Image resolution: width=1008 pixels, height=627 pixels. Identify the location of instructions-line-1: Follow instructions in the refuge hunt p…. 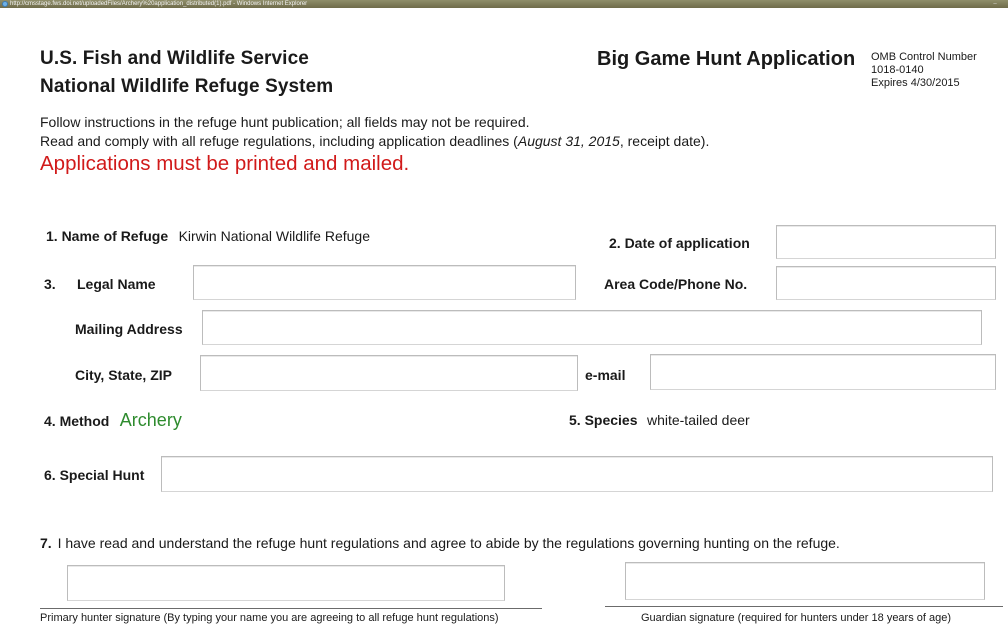
(285, 122).